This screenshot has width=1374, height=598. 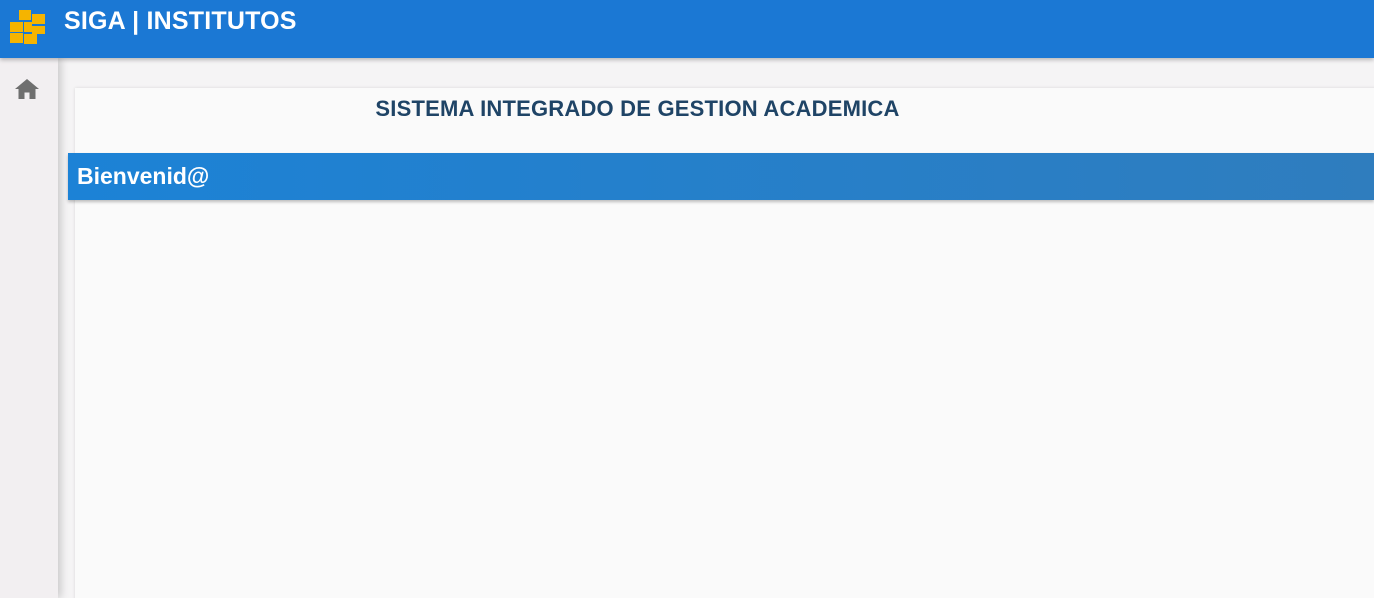 I want to click on page-title: SISTEMA INTEGRADO DE GESTION ACADEMICA, so click(x=637, y=108).